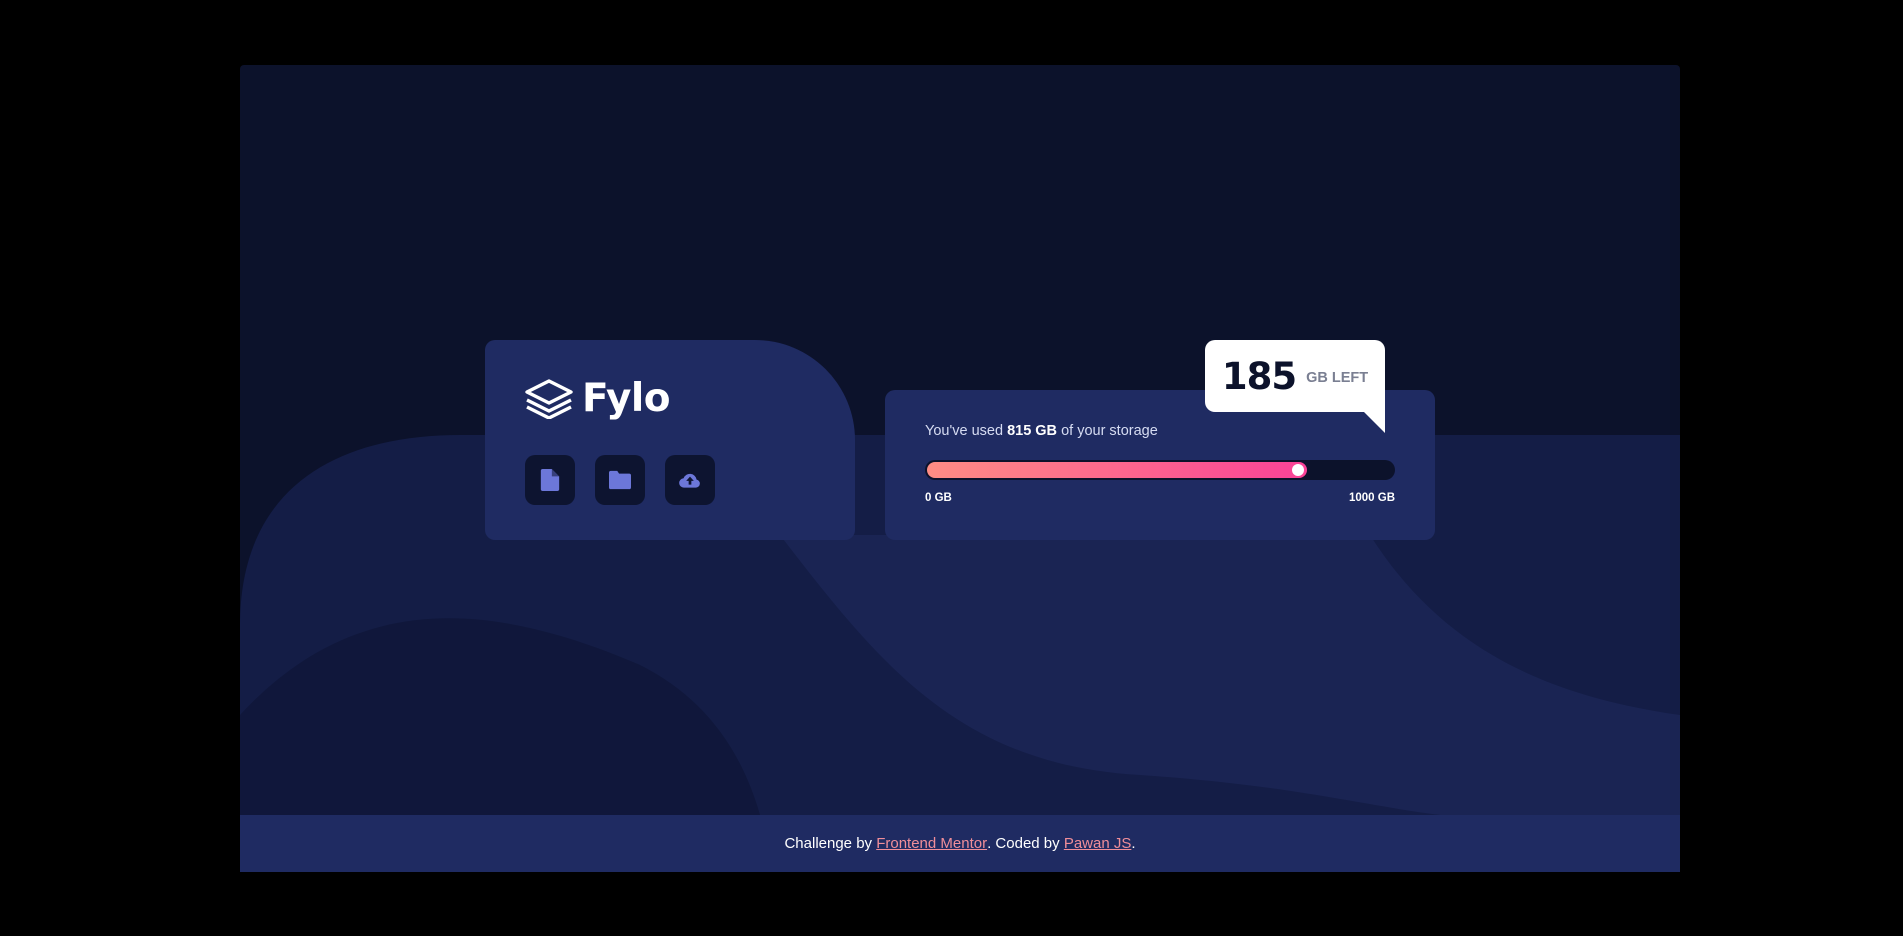 The width and height of the screenshot is (1903, 936). What do you see at coordinates (1337, 378) in the screenshot?
I see `remaining-unit: GB LEFT` at bounding box center [1337, 378].